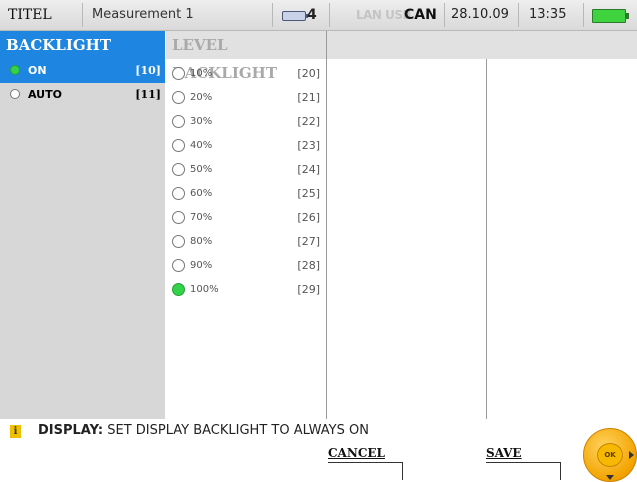  I want to click on level-label: 100%, so click(204, 289).